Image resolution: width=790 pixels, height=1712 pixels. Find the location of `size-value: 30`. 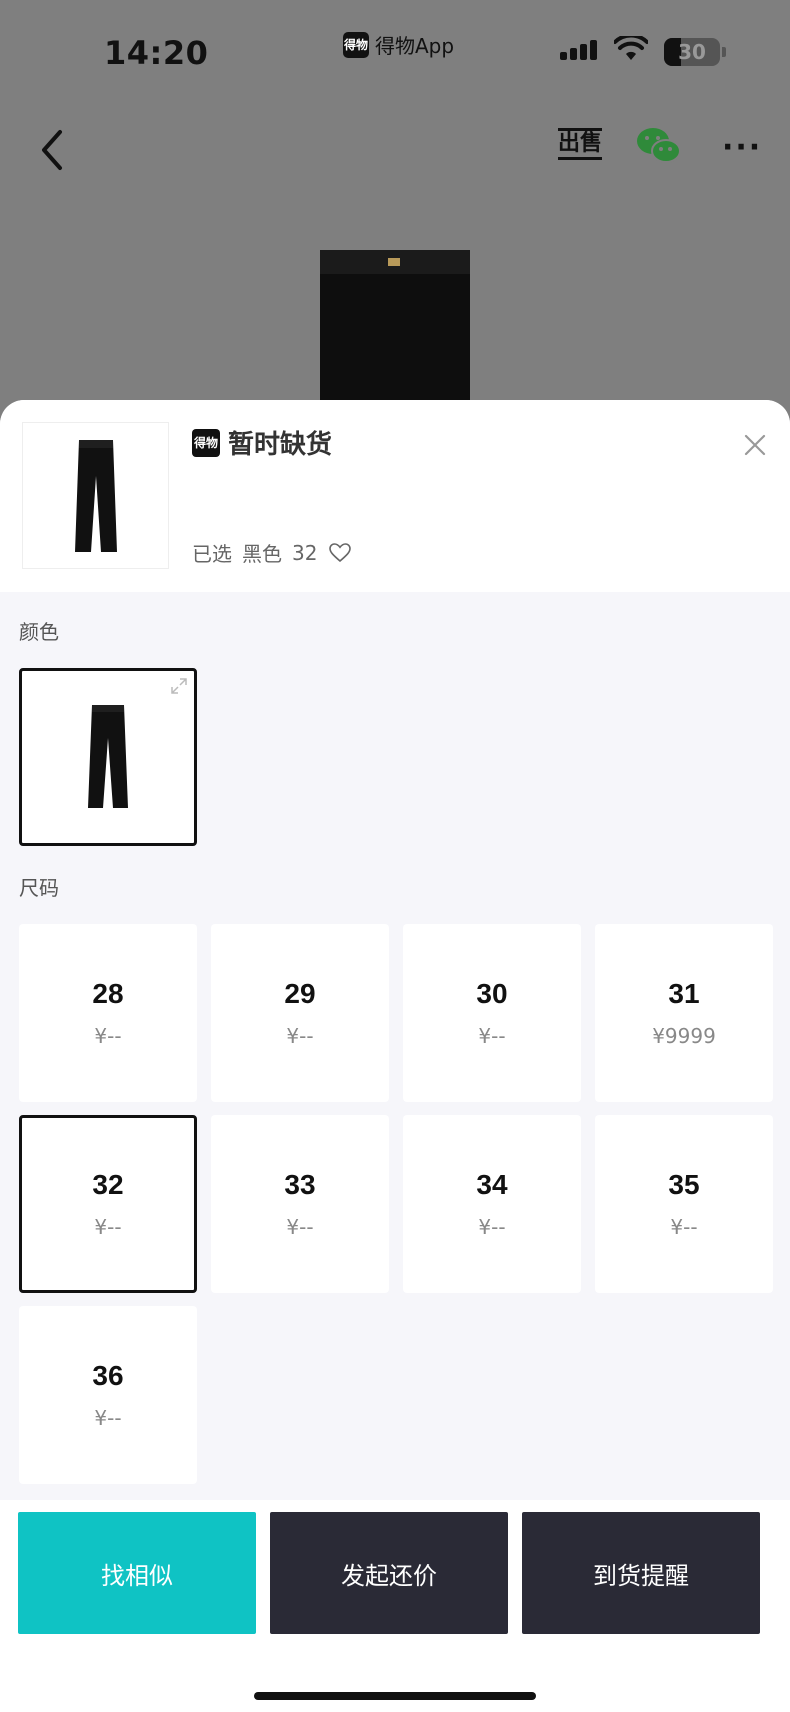

size-value: 30 is located at coordinates (492, 993).